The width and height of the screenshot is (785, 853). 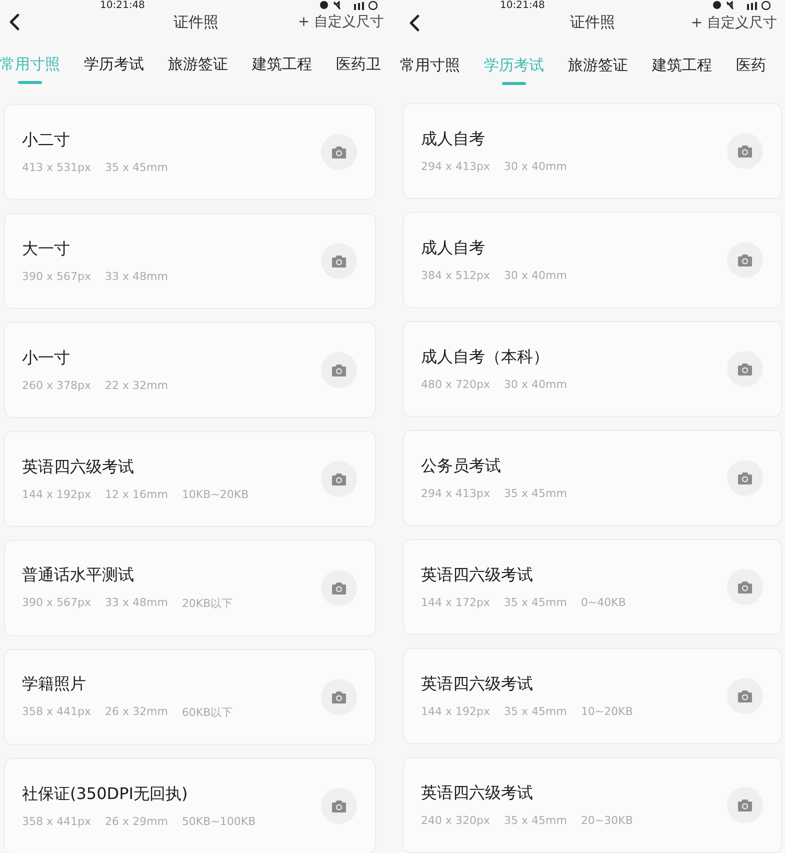 What do you see at coordinates (455, 493) in the screenshot?
I see `size-spec: 294 x 413px` at bounding box center [455, 493].